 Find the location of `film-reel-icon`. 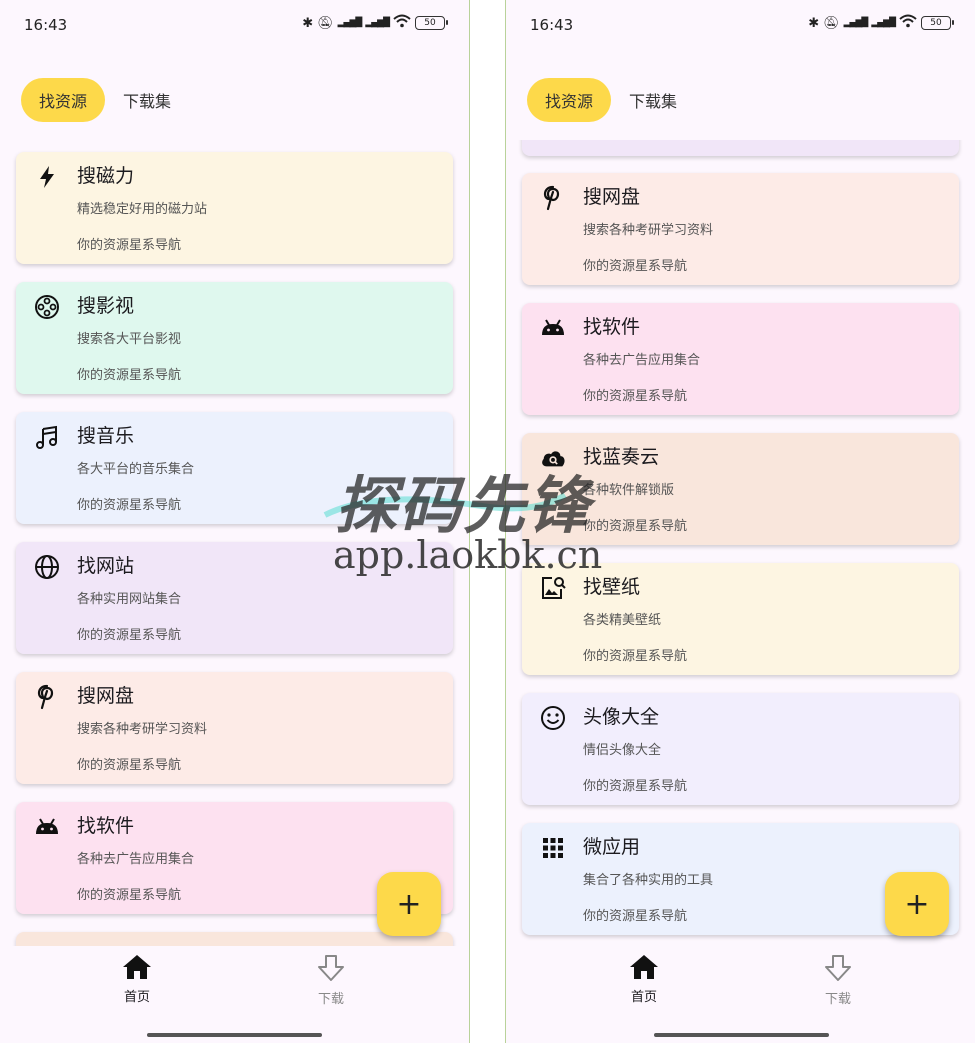

film-reel-icon is located at coordinates (47, 307).